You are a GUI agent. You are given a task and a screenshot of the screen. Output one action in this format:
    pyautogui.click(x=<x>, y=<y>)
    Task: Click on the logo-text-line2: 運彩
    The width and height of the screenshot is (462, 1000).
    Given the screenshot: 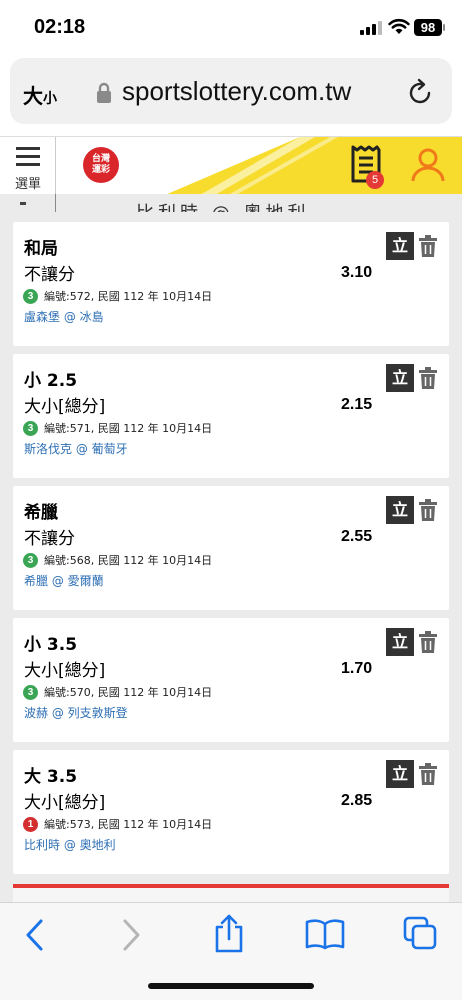 What is the action you would take?
    pyautogui.click(x=100, y=170)
    